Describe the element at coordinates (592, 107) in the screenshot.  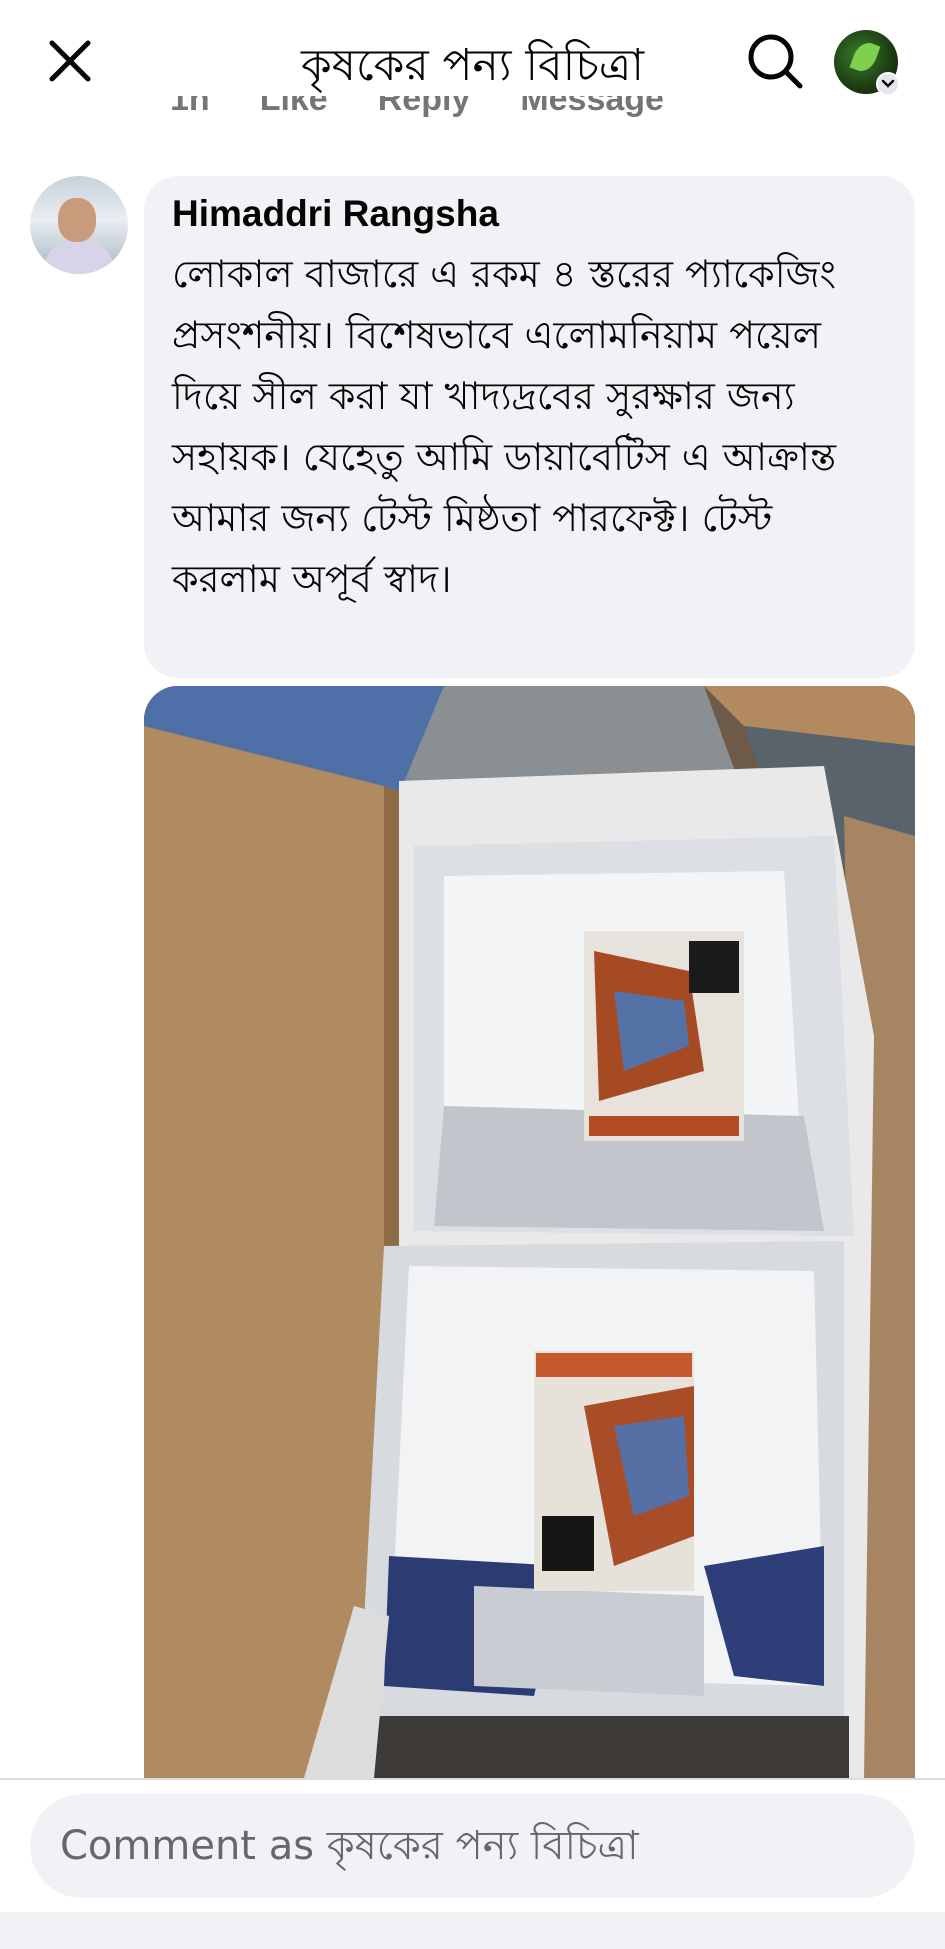
I see `message-link: Message` at that location.